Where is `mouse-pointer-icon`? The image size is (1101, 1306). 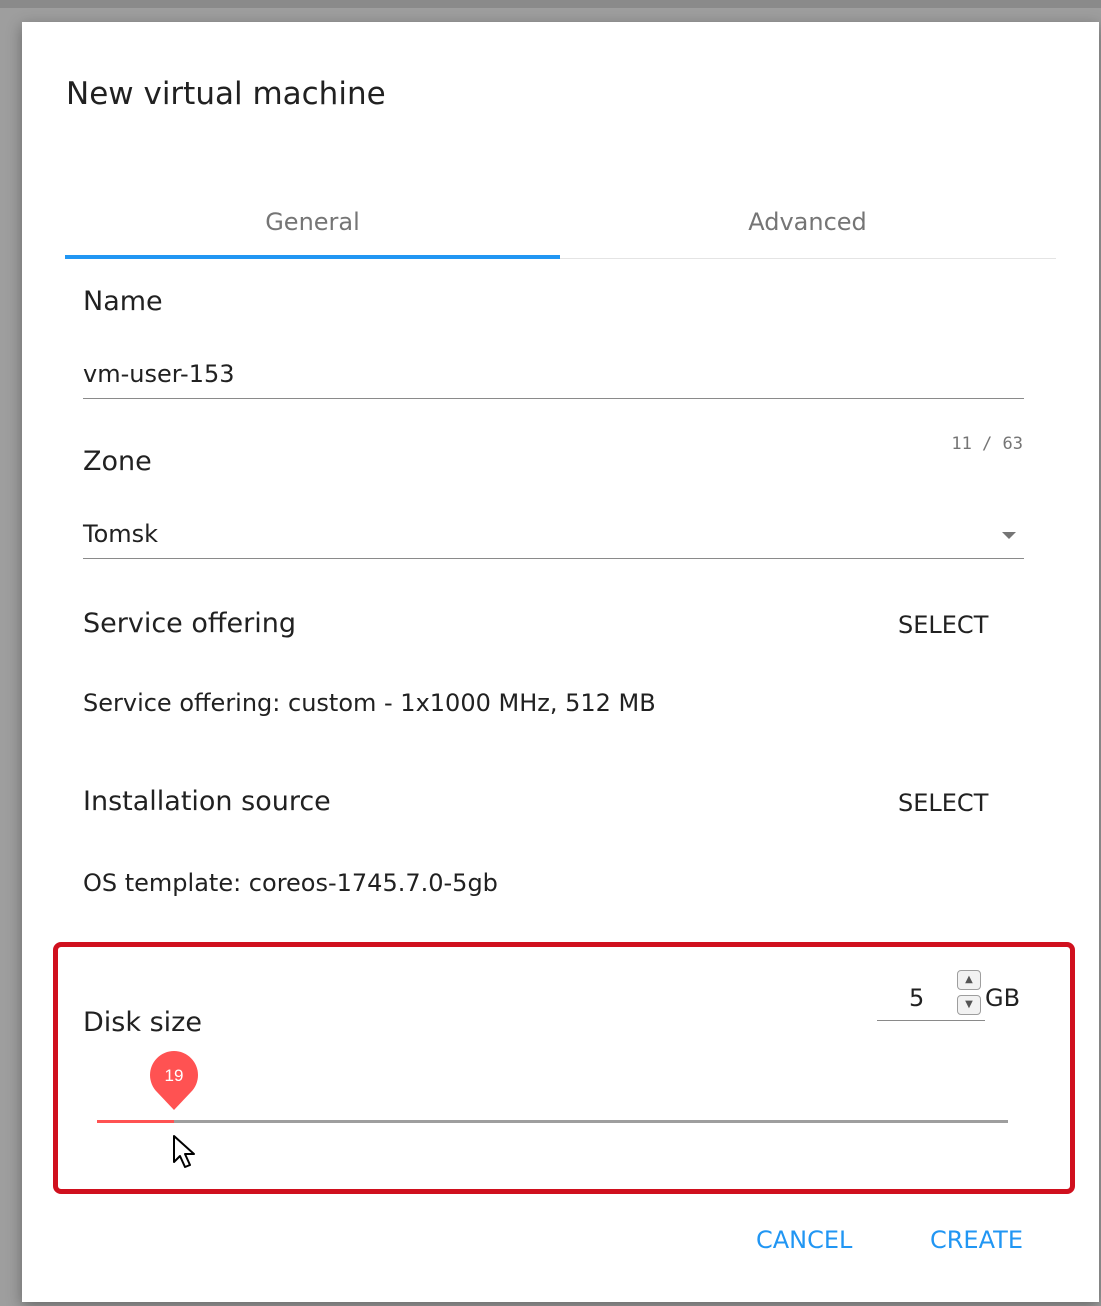 mouse-pointer-icon is located at coordinates (185, 1154).